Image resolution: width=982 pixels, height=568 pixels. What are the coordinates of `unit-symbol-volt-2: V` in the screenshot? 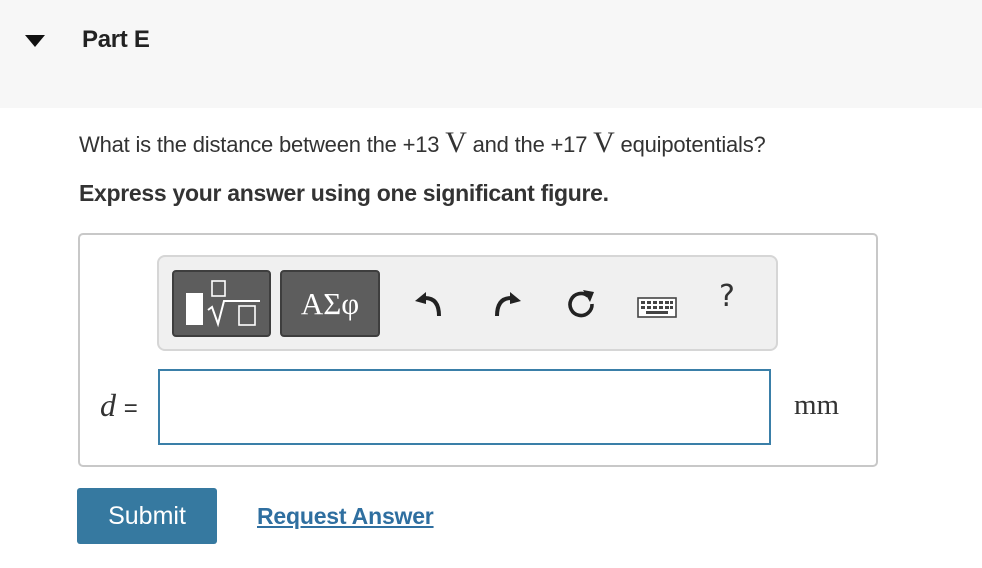 It's located at (604, 142).